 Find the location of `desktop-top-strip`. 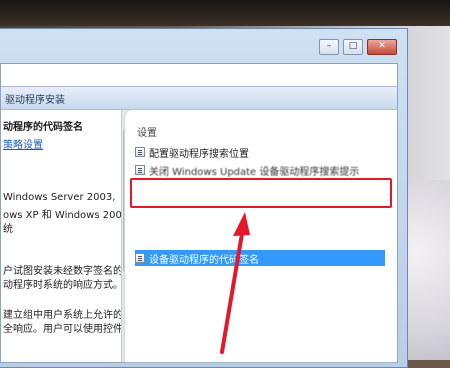

desktop-top-strip is located at coordinates (225, 13).